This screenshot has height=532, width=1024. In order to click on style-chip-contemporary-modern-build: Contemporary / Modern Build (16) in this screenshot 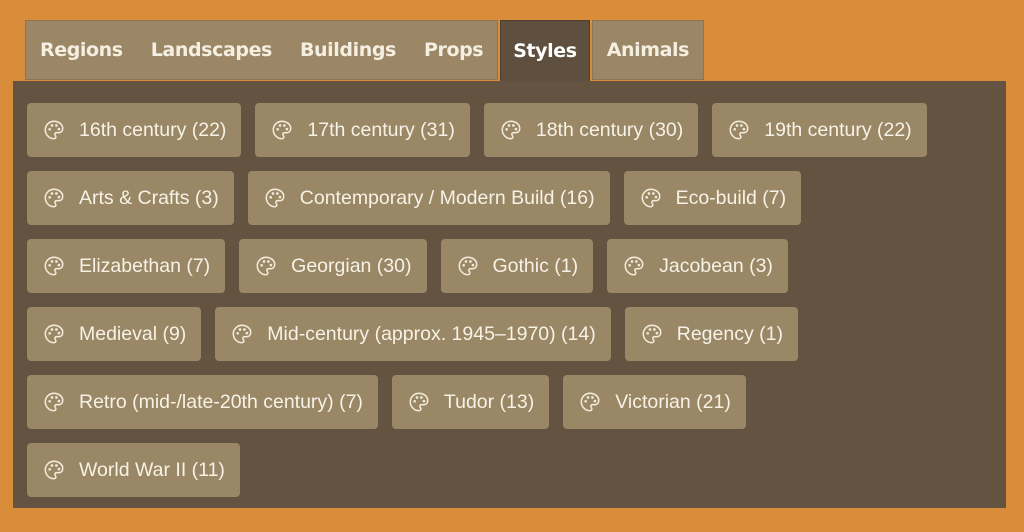, I will do `click(428, 198)`.